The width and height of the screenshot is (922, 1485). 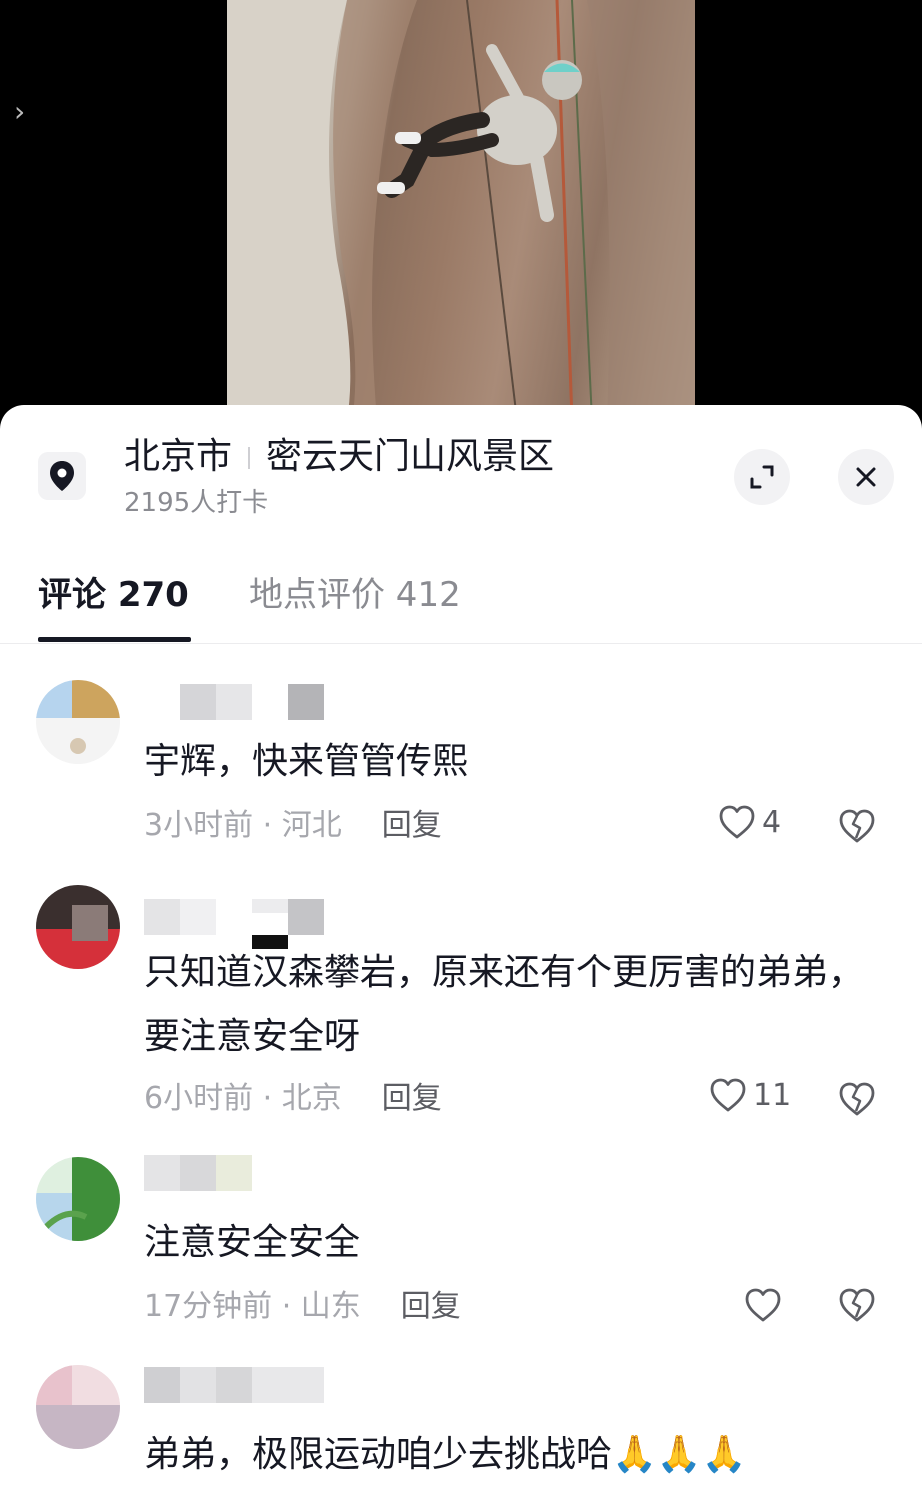 What do you see at coordinates (243, 1098) in the screenshot?
I see `comment-time-location: 6小时前 · 北京` at bounding box center [243, 1098].